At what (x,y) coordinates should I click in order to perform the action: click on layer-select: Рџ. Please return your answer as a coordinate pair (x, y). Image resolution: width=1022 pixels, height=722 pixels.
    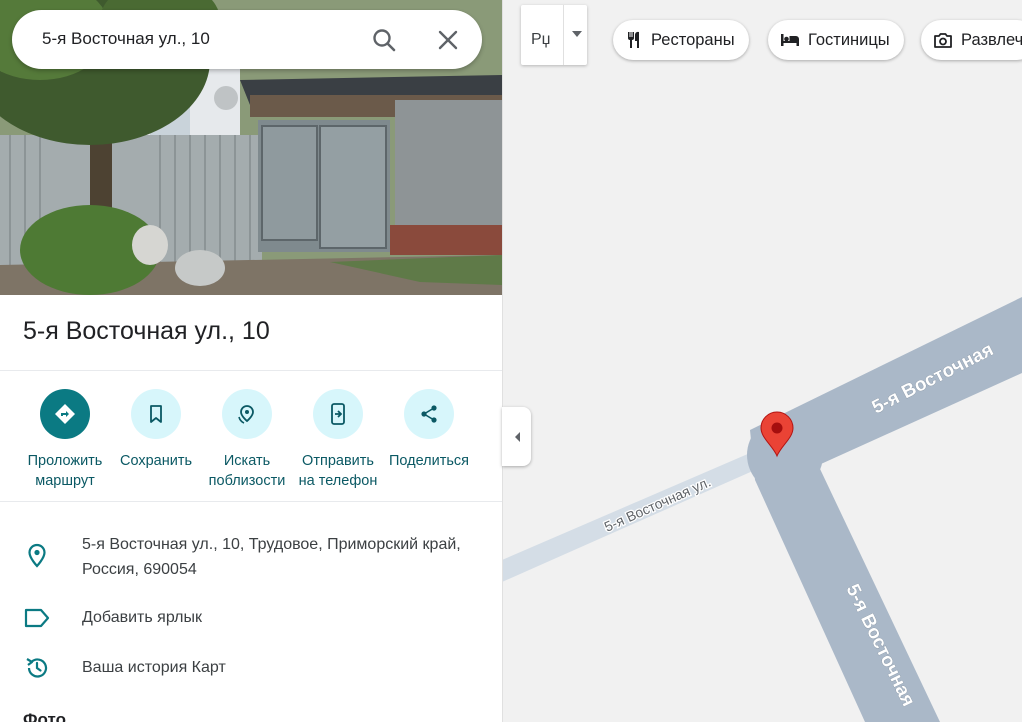
    Looking at the image, I should click on (554, 35).